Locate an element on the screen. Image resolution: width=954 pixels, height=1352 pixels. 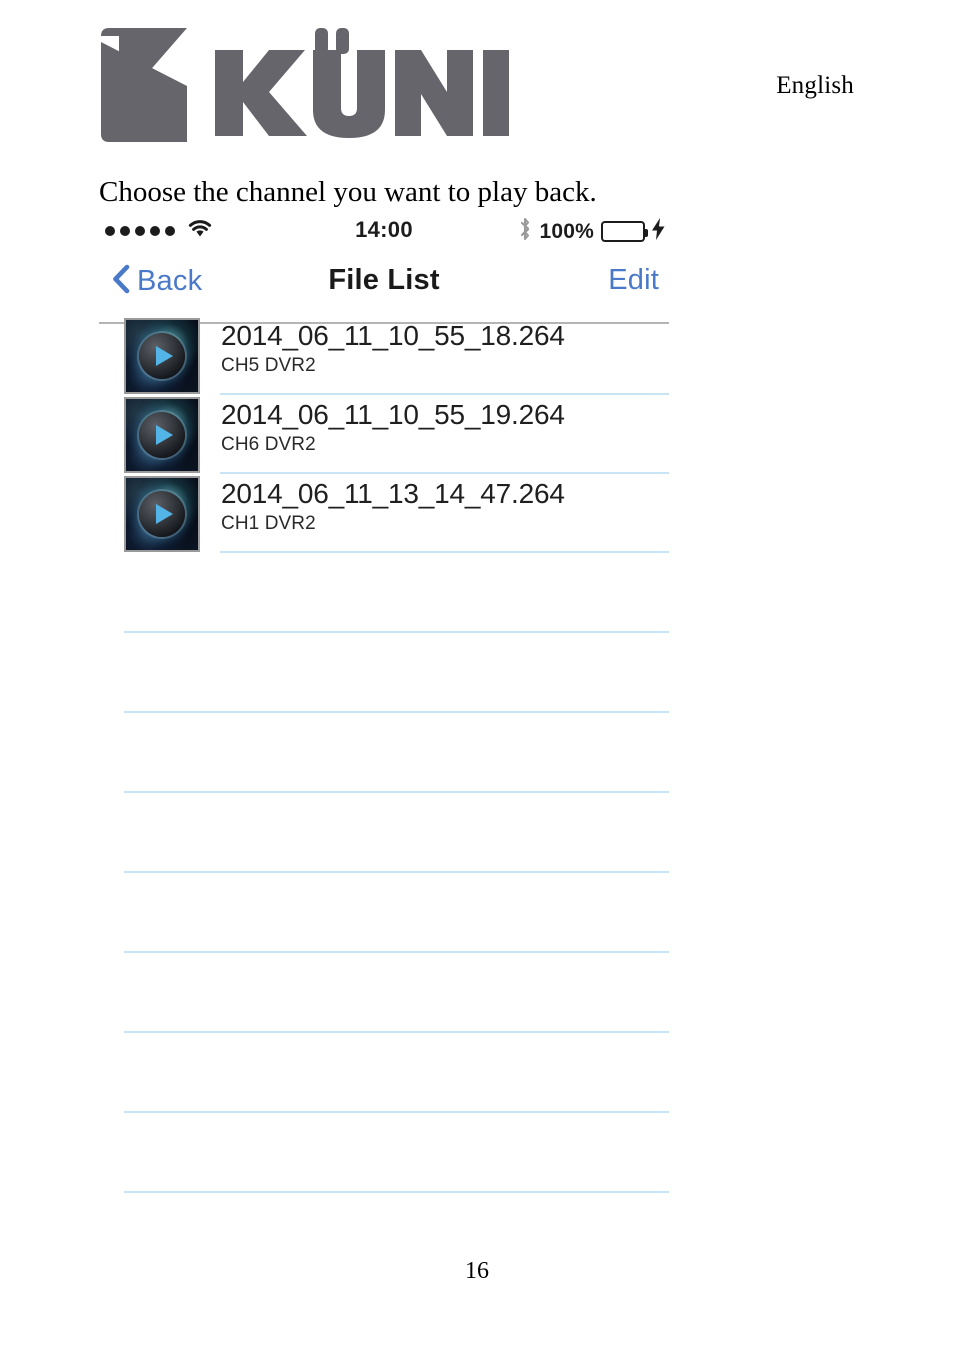
page-title: File List is located at coordinates (384, 280).